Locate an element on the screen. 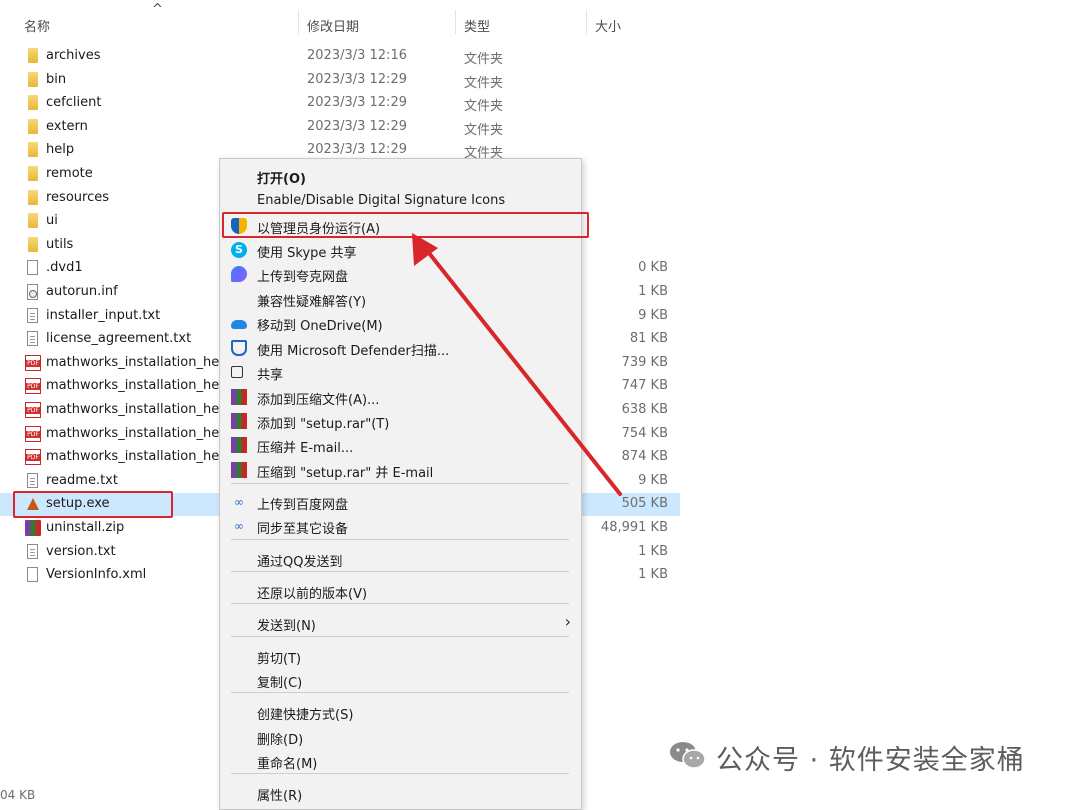 Image resolution: width=1080 pixels, height=810 pixels. status-size-partial: 04 KB is located at coordinates (18, 795).